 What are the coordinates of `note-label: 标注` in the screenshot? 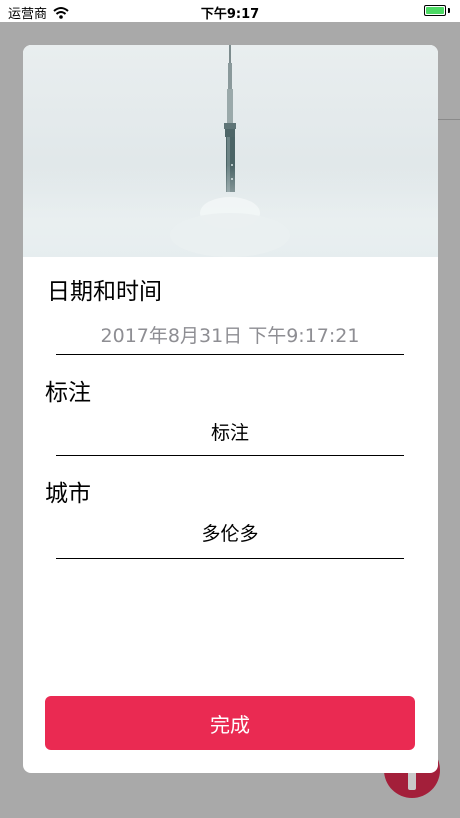 It's located at (68, 393).